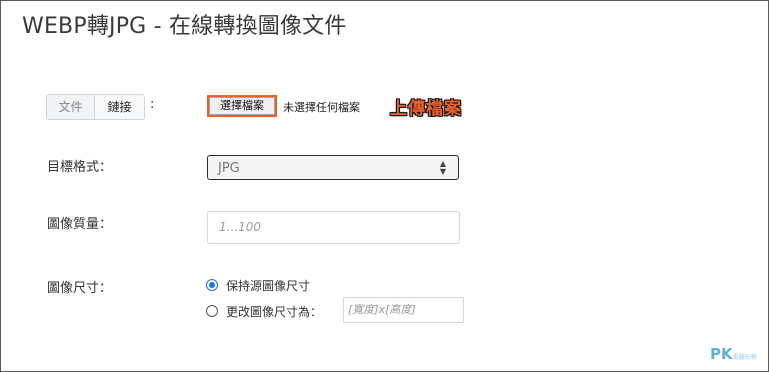 This screenshot has height=372, width=769. Describe the element at coordinates (184, 26) in the screenshot. I see `page-title: WEBP轉JPG - 在線轉換圖像文件` at that location.